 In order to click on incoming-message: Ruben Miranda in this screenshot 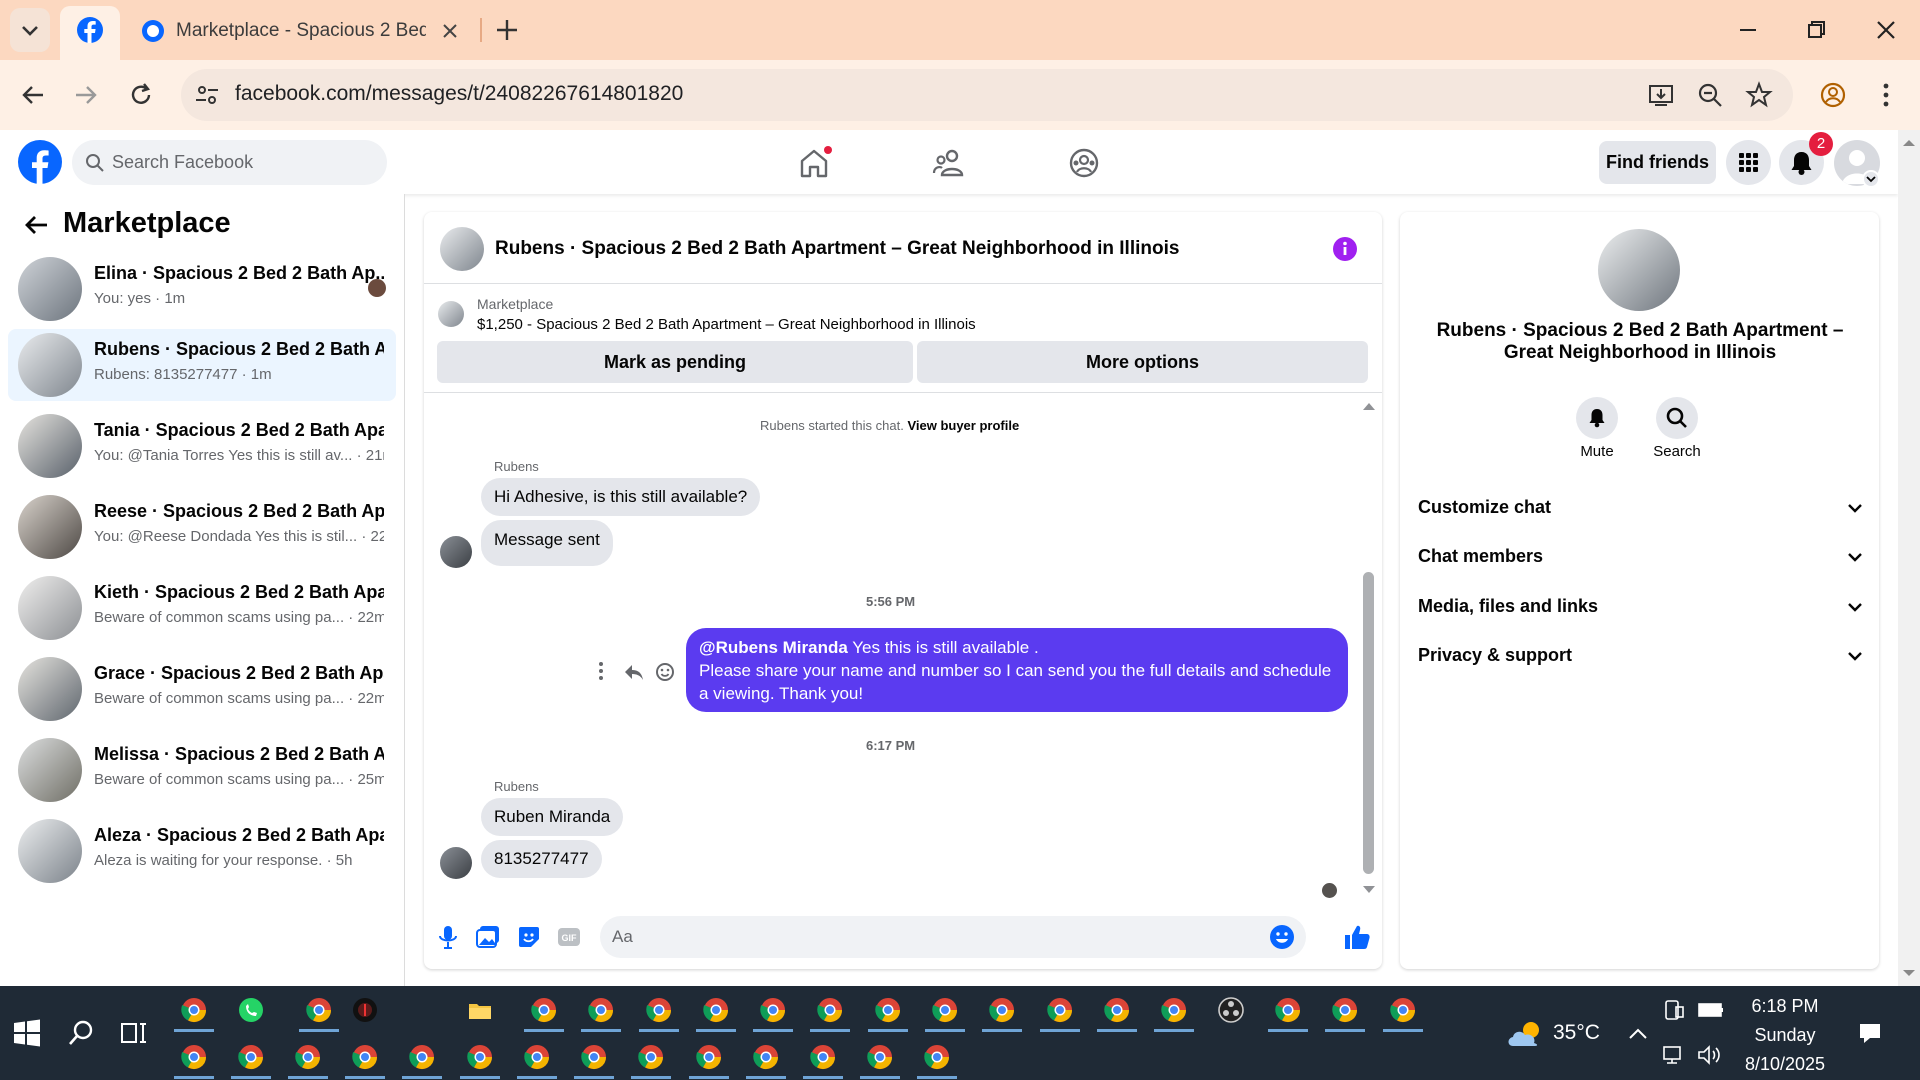, I will do `click(552, 817)`.